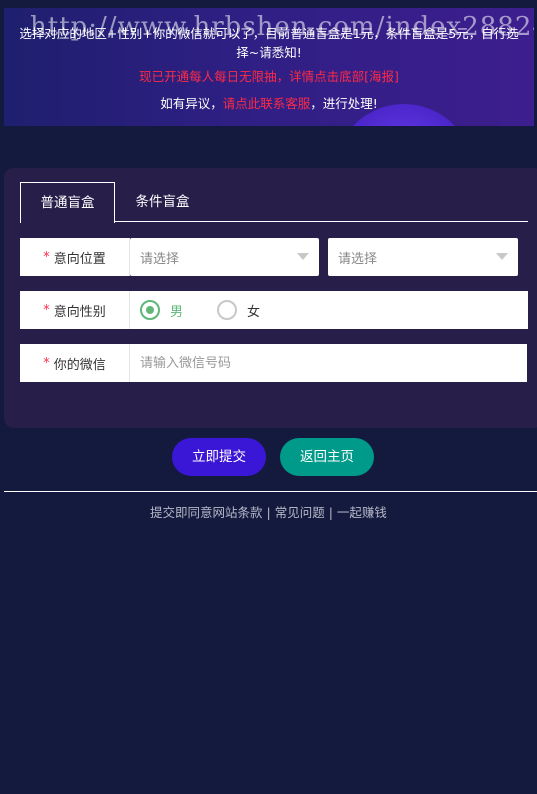 Image resolution: width=537 pixels, height=794 pixels. I want to click on faq-link: 常见问题, so click(300, 512).